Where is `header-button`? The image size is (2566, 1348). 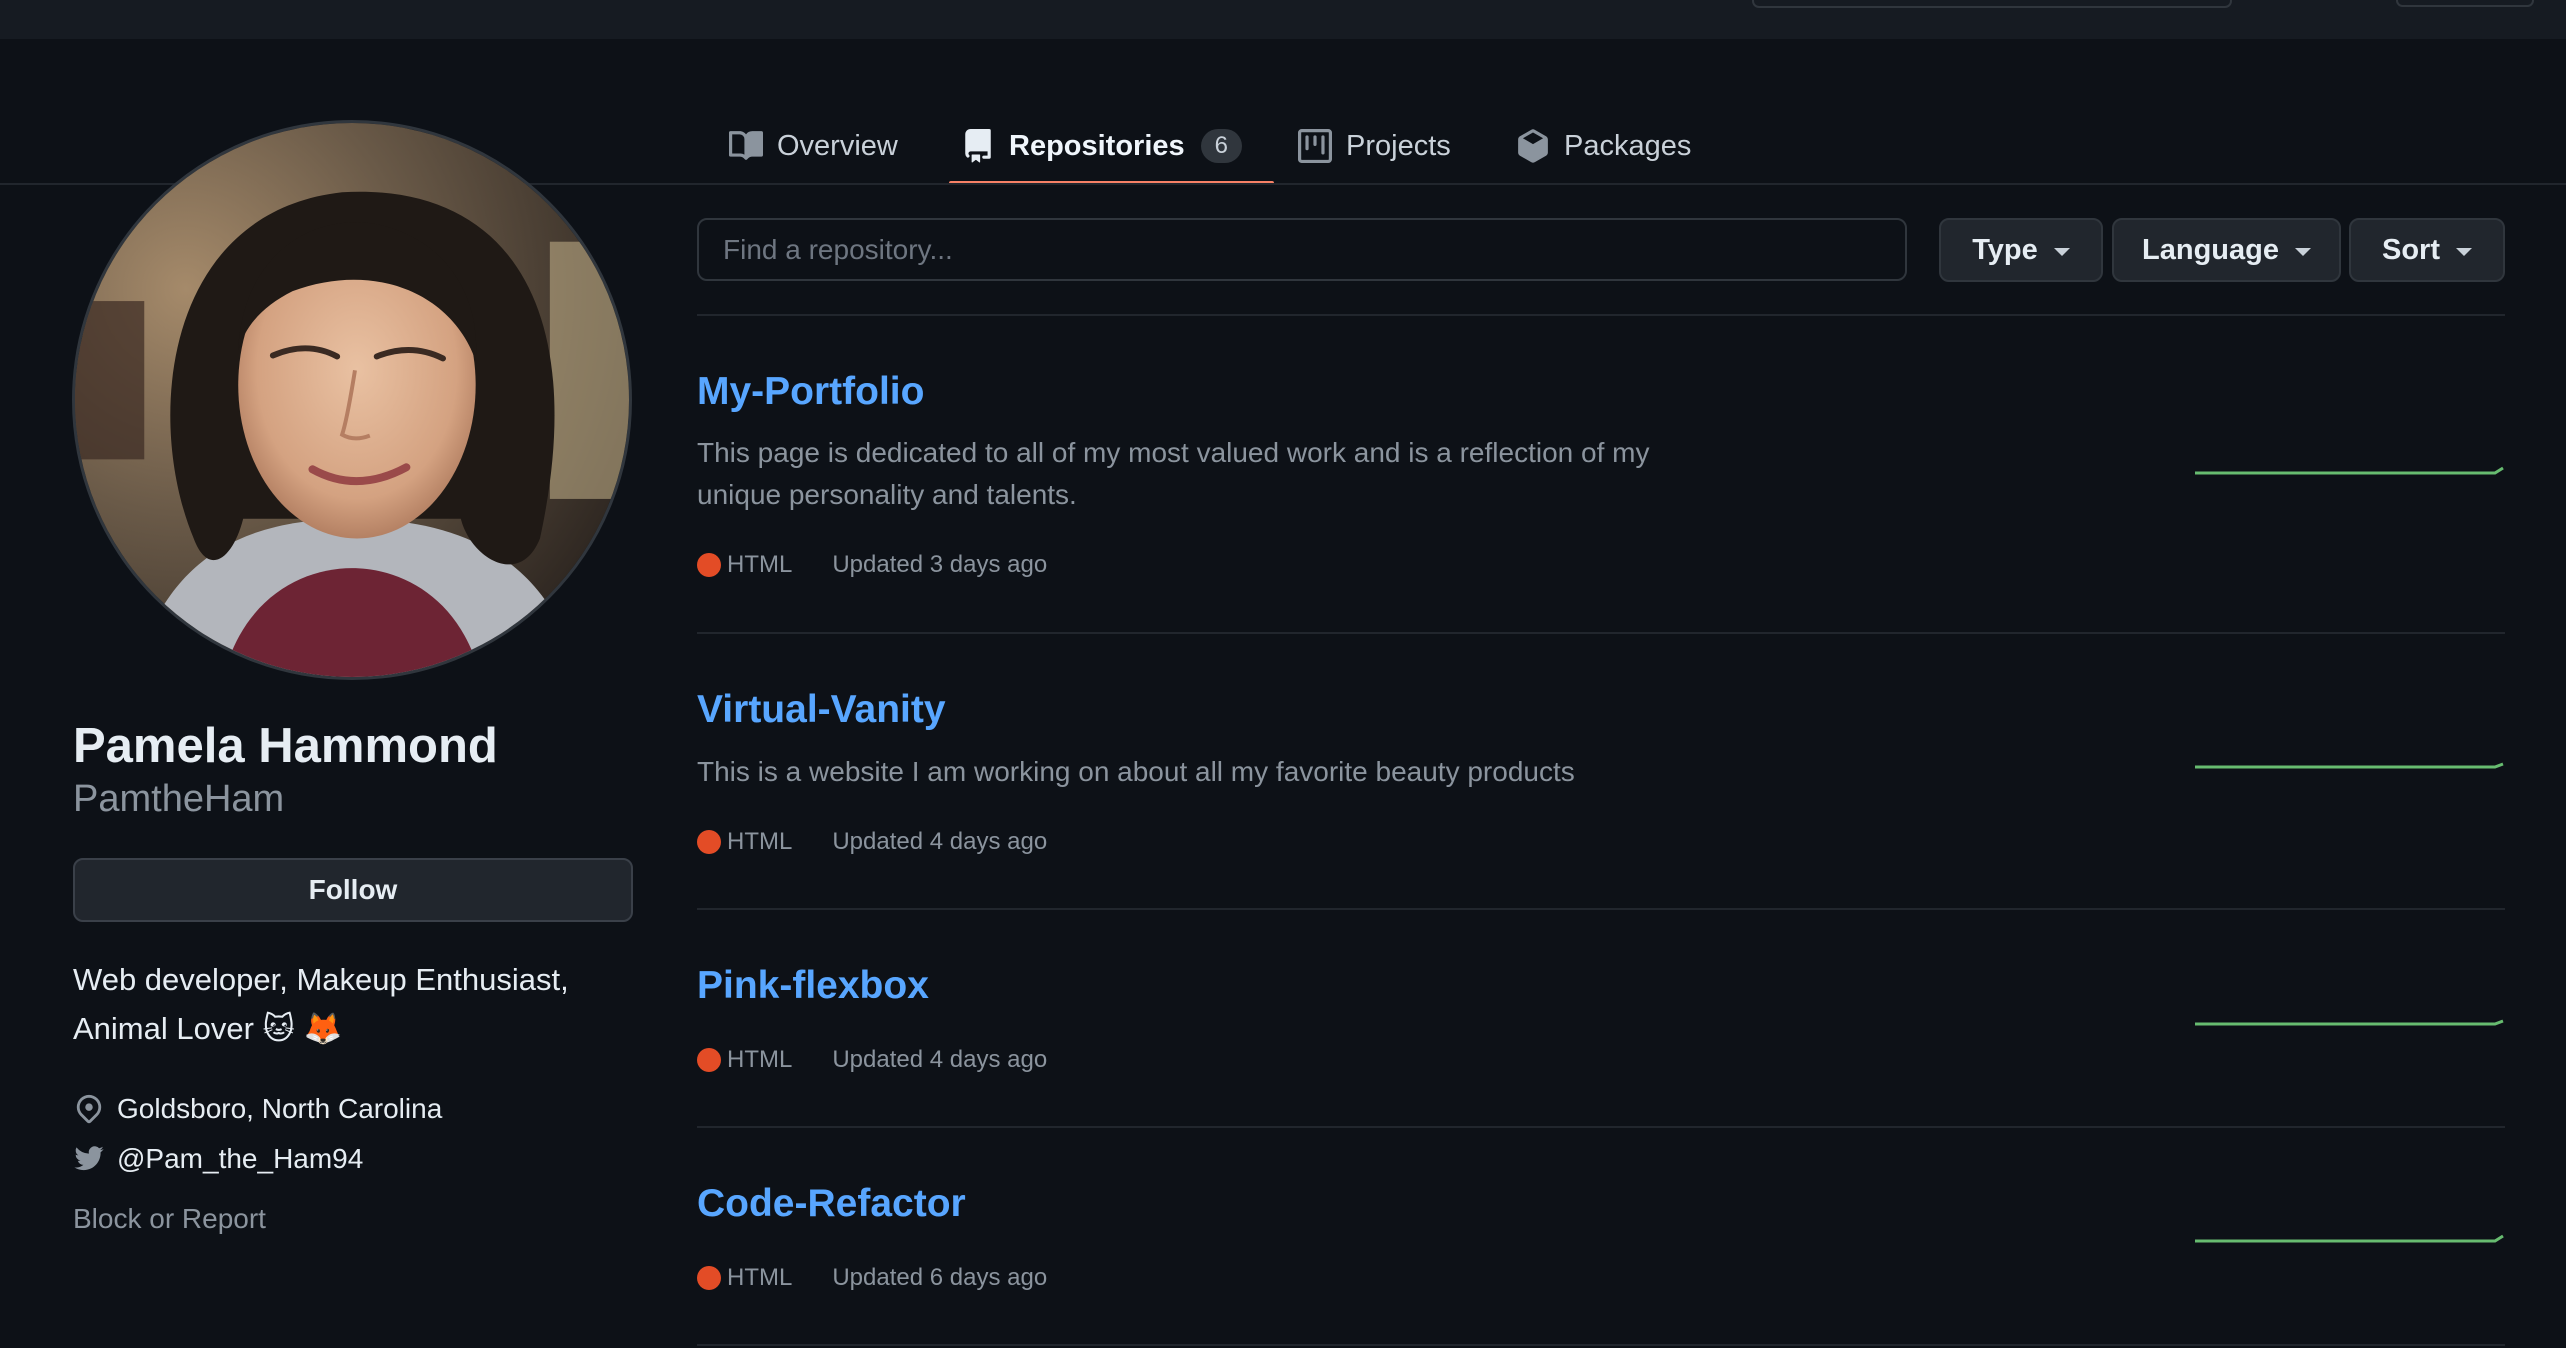
header-button is located at coordinates (2465, 3).